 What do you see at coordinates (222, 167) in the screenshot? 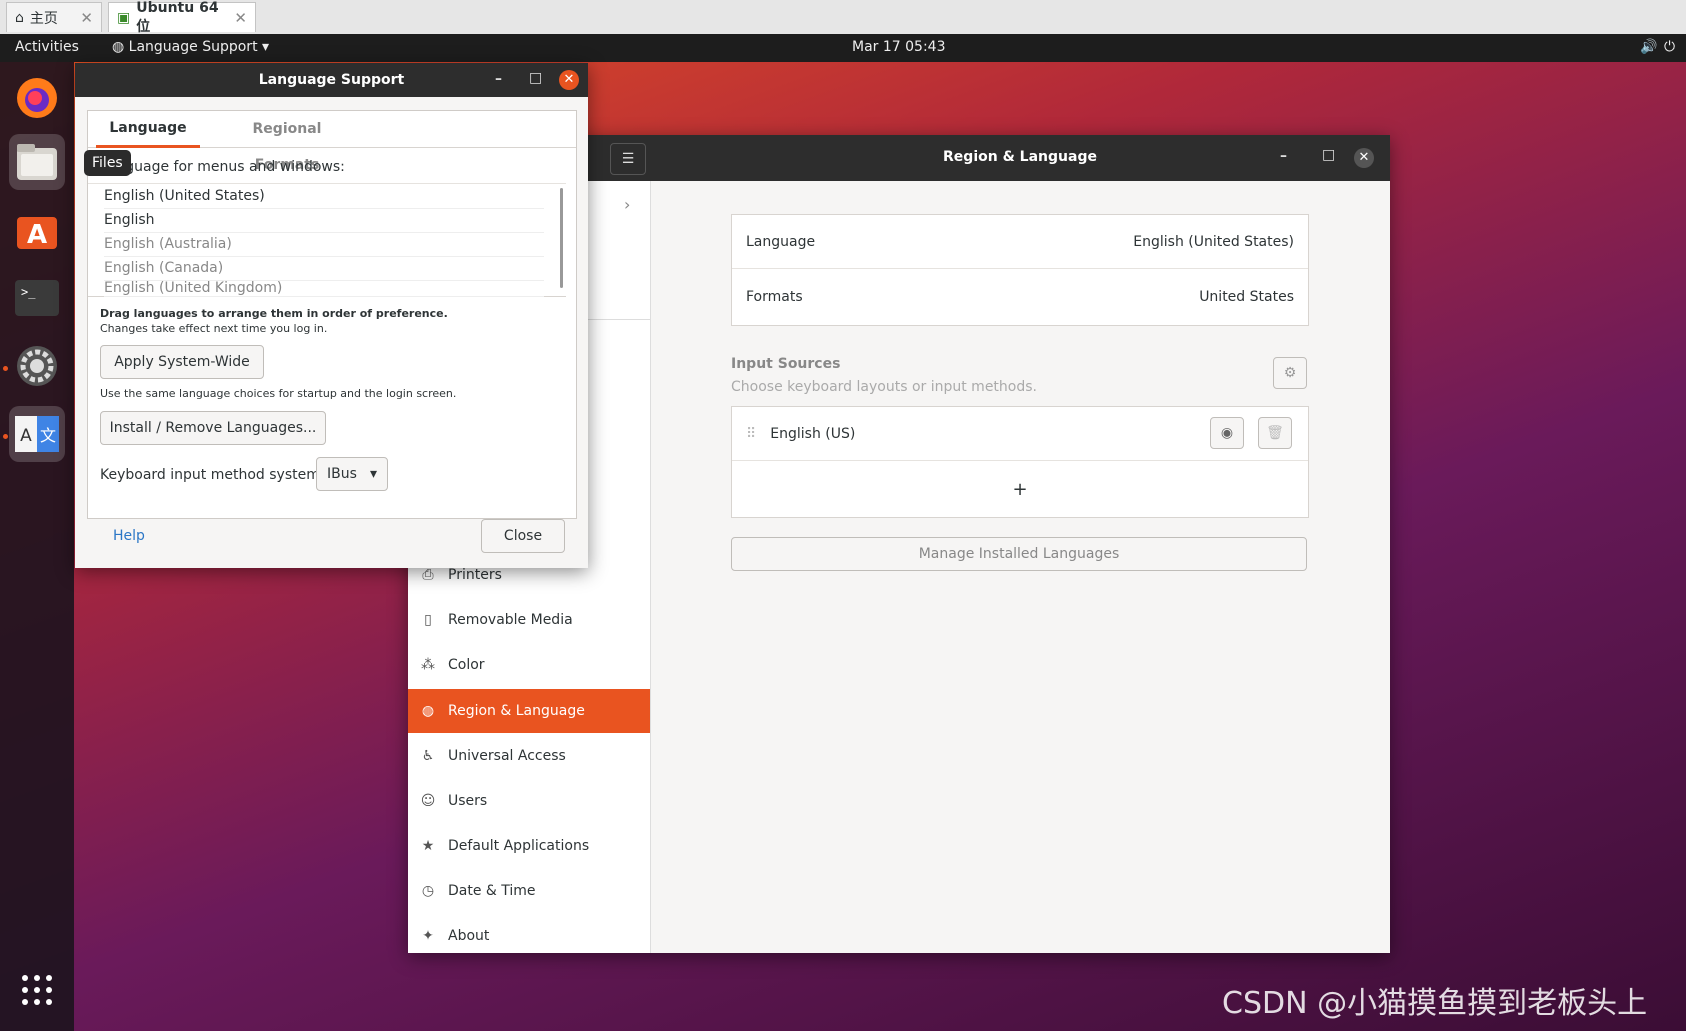
I see `language-list-heading: Language for menus and windows:` at bounding box center [222, 167].